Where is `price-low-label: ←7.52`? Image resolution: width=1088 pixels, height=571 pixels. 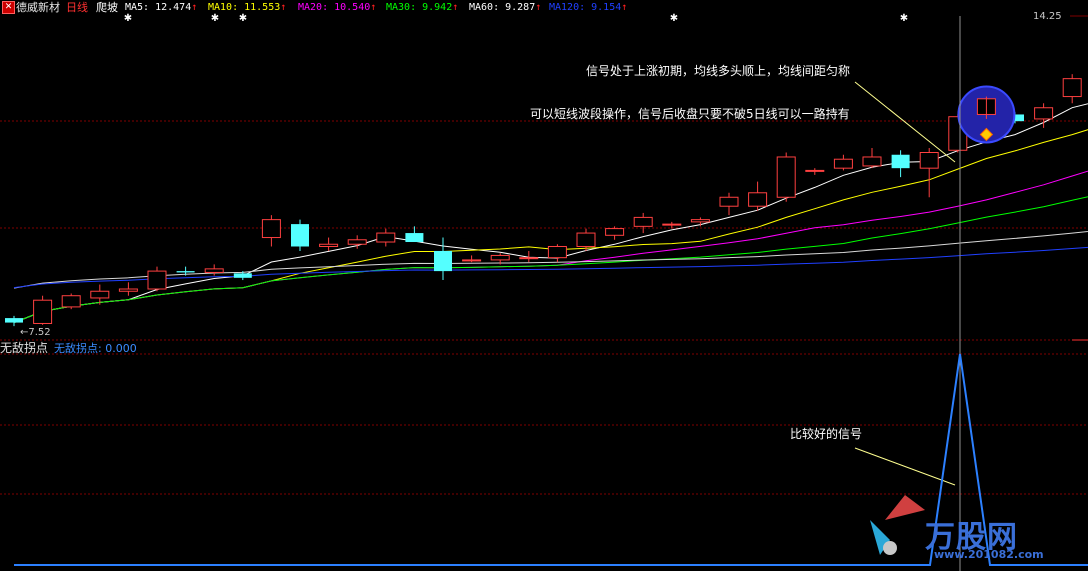 price-low-label: ←7.52 is located at coordinates (35, 332).